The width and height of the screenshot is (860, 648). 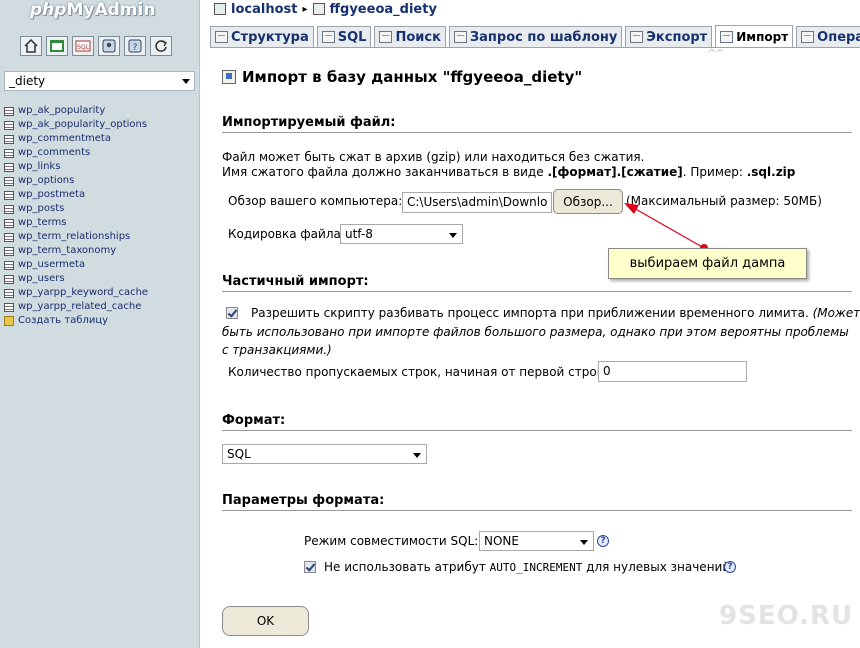 I want to click on page-title: Импорт в базу данных "ffgyeeoa_diety", so click(x=402, y=77).